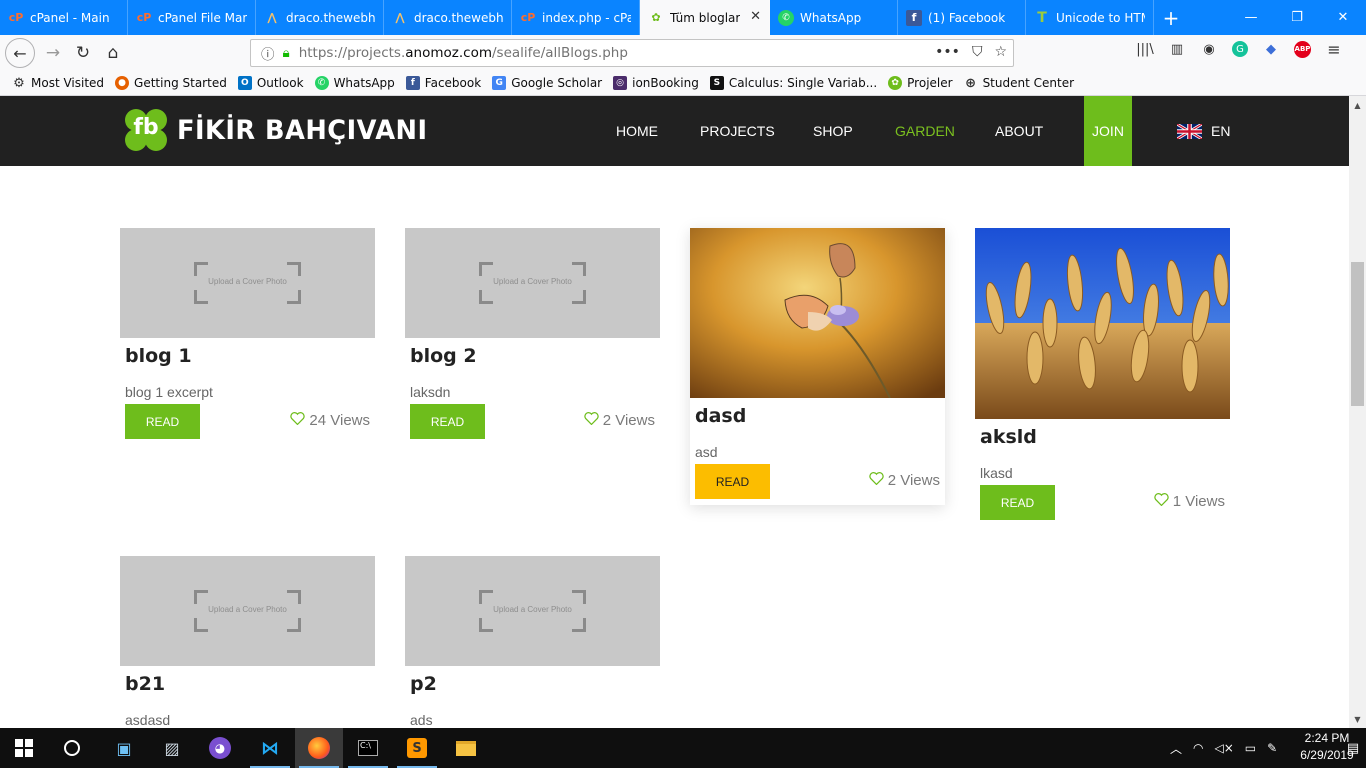  Describe the element at coordinates (532, 361) in the screenshot. I see `blog-title: blog 2` at that location.